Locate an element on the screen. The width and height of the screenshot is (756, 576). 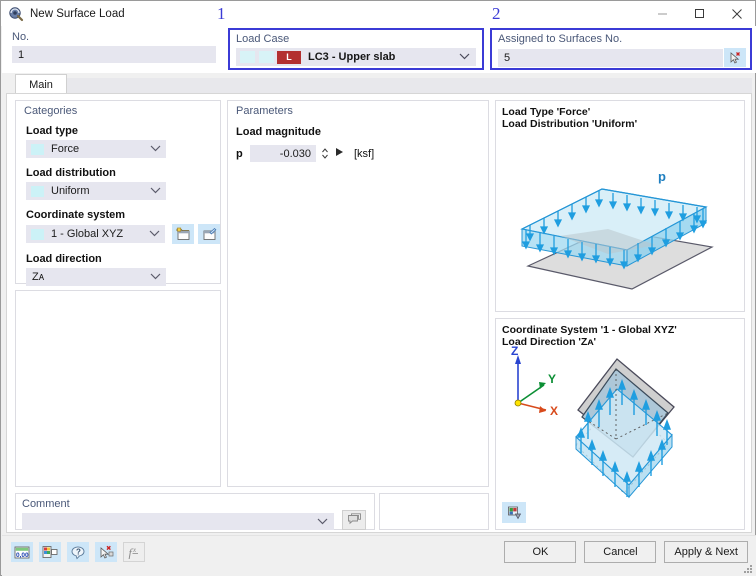
load-direction-value: Zᴀ is located at coordinates (38, 277).